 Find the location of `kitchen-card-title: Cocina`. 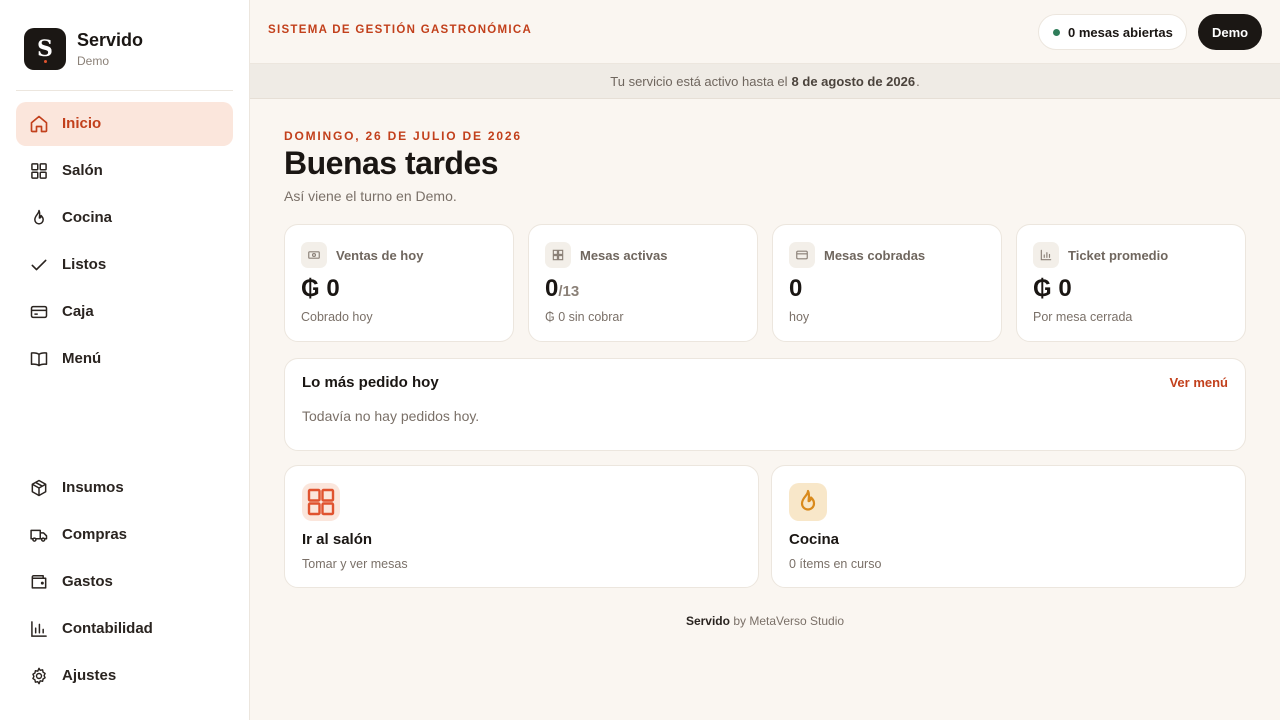

kitchen-card-title: Cocina is located at coordinates (814, 539).